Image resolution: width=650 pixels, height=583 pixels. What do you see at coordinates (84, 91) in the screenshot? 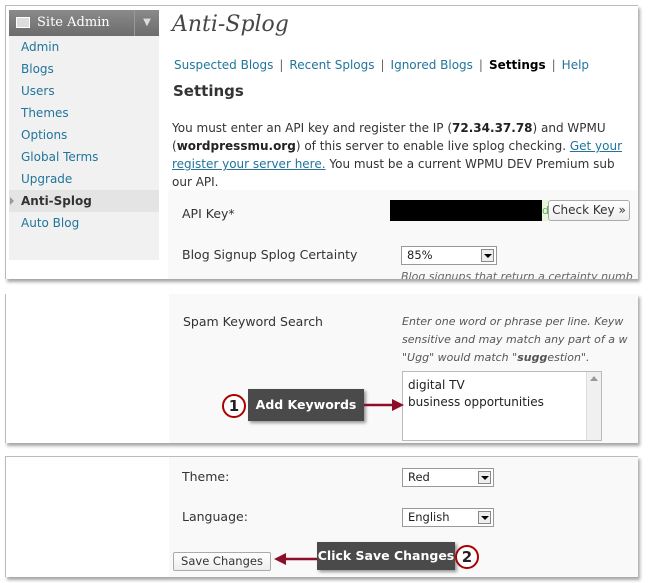
I see `sidebar-item-users: Users` at bounding box center [84, 91].